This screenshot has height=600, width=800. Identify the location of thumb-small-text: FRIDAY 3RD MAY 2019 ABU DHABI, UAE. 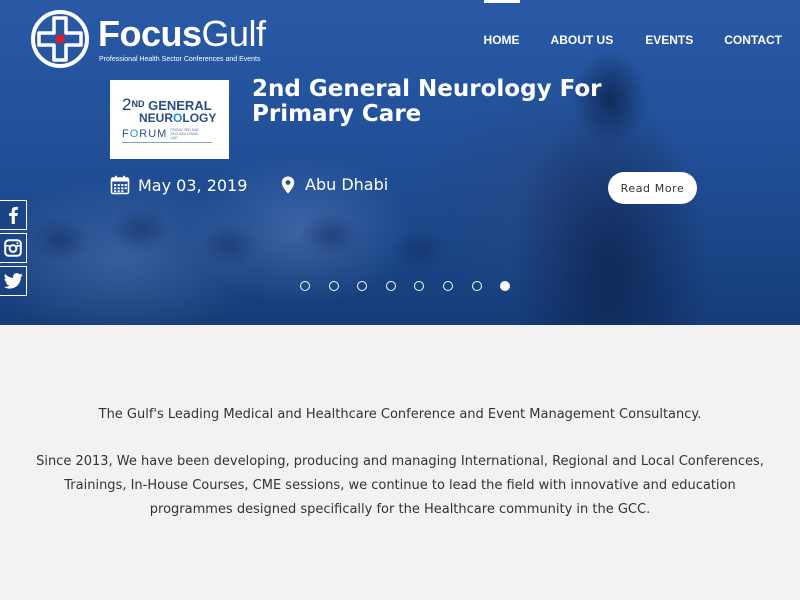
(185, 134).